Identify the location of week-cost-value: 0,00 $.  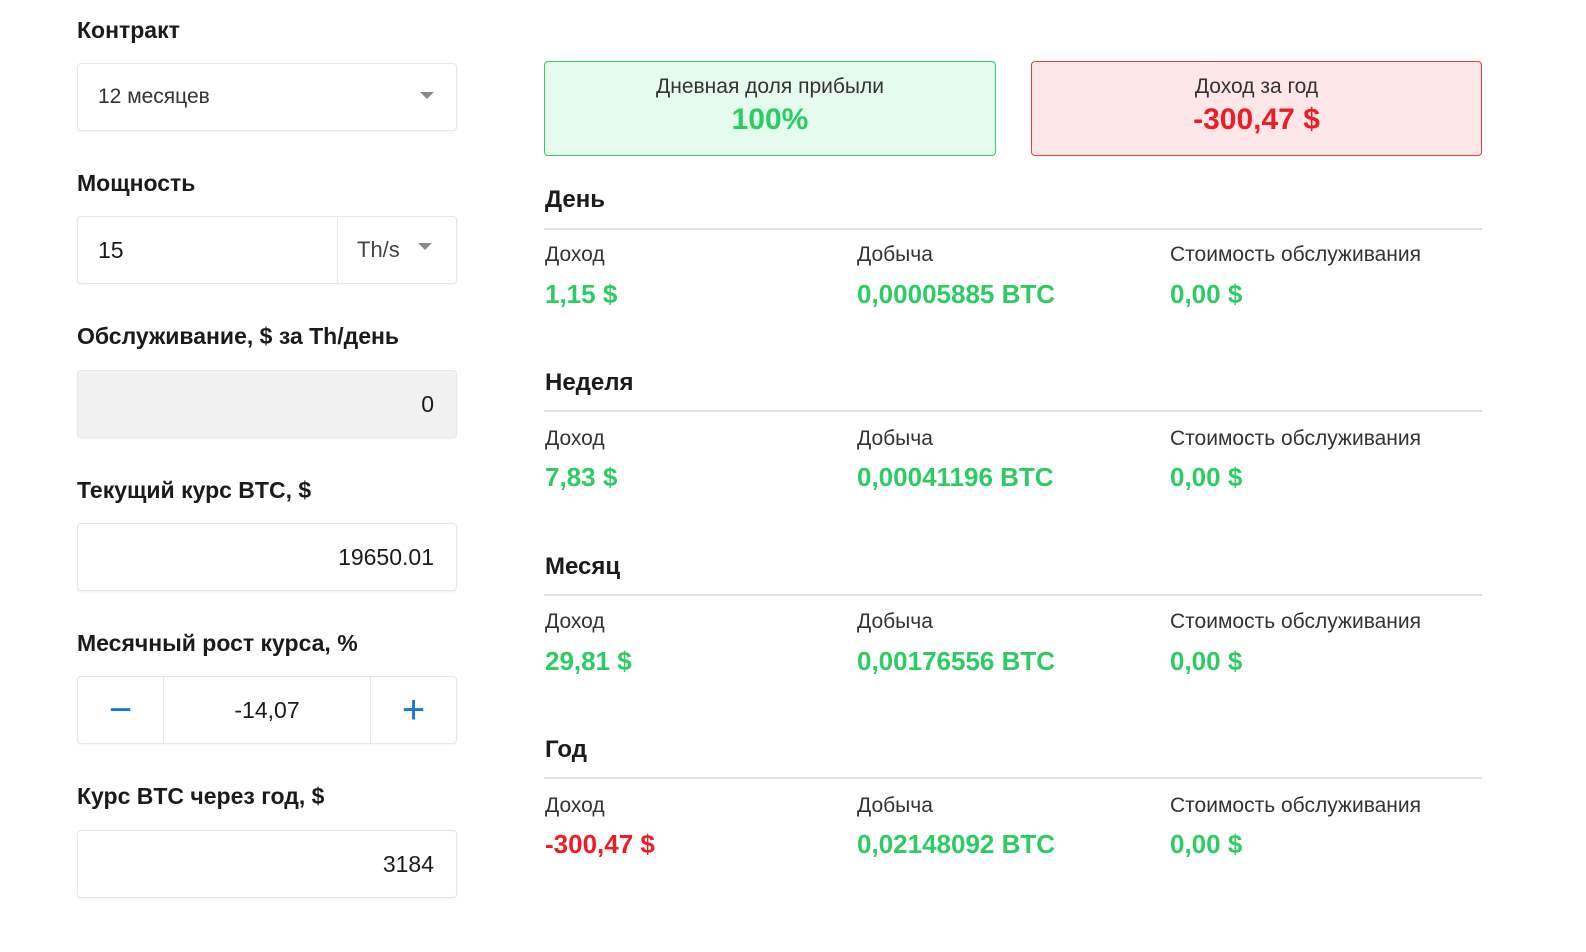
(1206, 477).